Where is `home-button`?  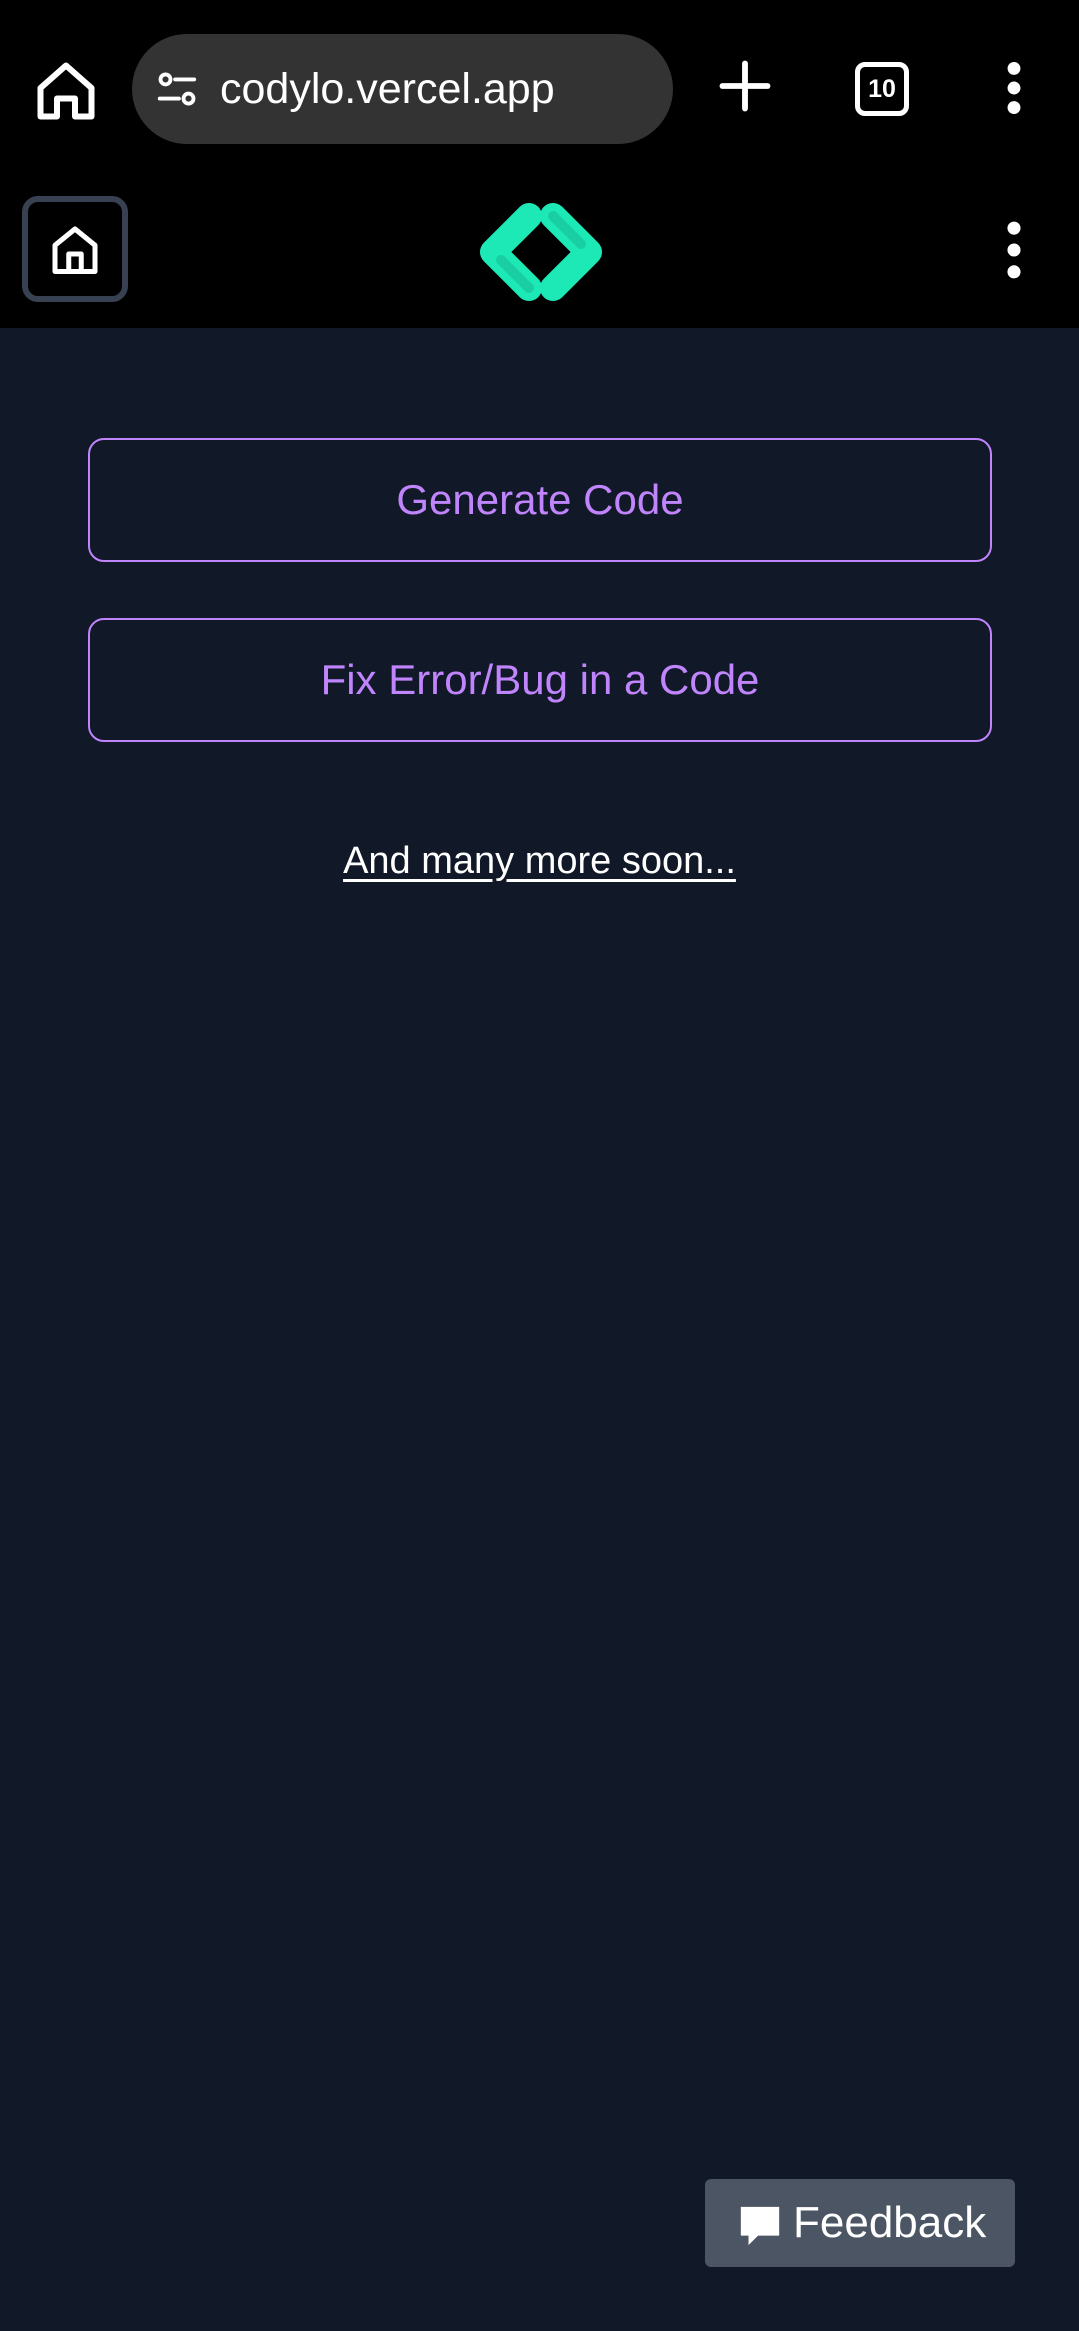
home-button is located at coordinates (75, 249).